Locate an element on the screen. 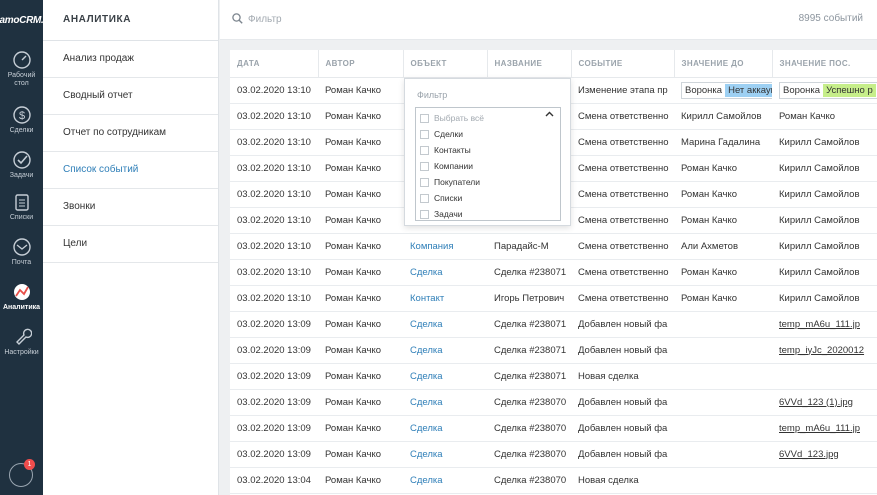  stage-tag: Успешно р is located at coordinates (849, 90).